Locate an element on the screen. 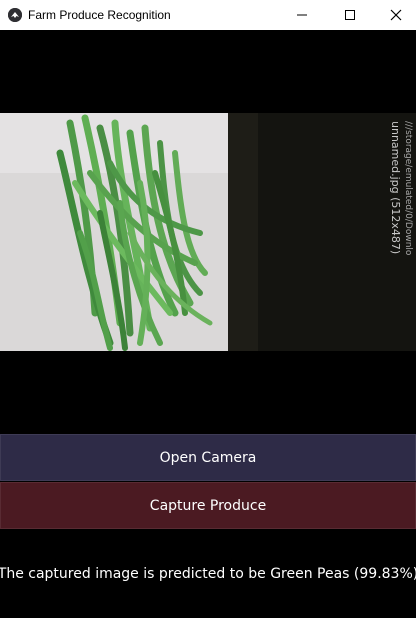 The height and width of the screenshot is (618, 416). open-camera-button: Open Camera is located at coordinates (208, 457).